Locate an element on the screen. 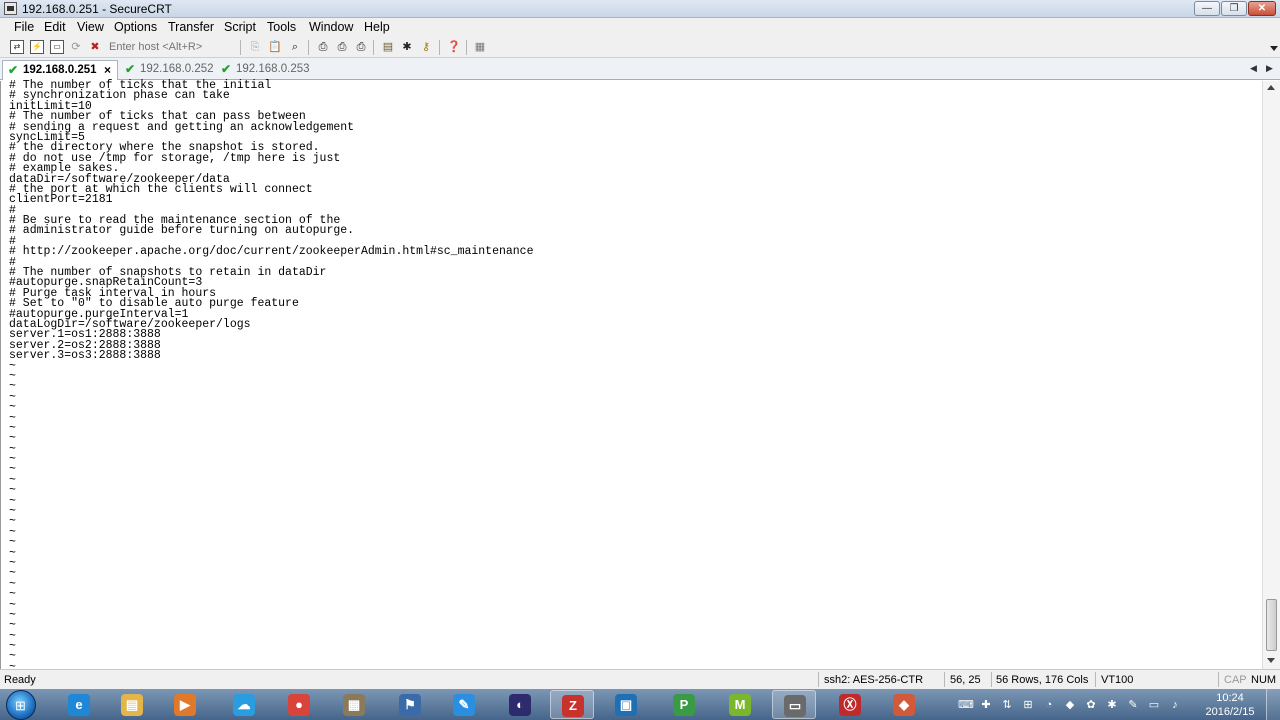  scroll-down-icon is located at coordinates (1271, 660).